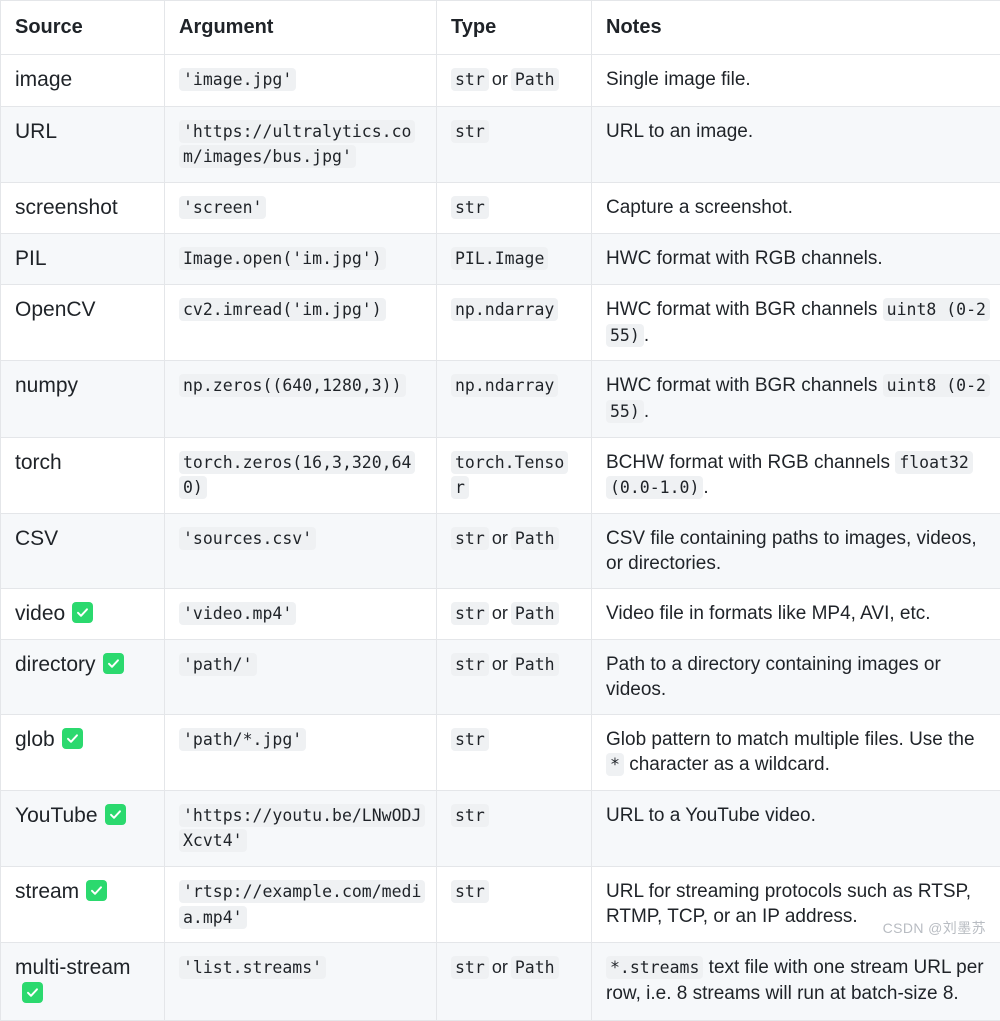 The width and height of the screenshot is (1000, 1021). I want to click on code-token: PIL.Image, so click(499, 258).